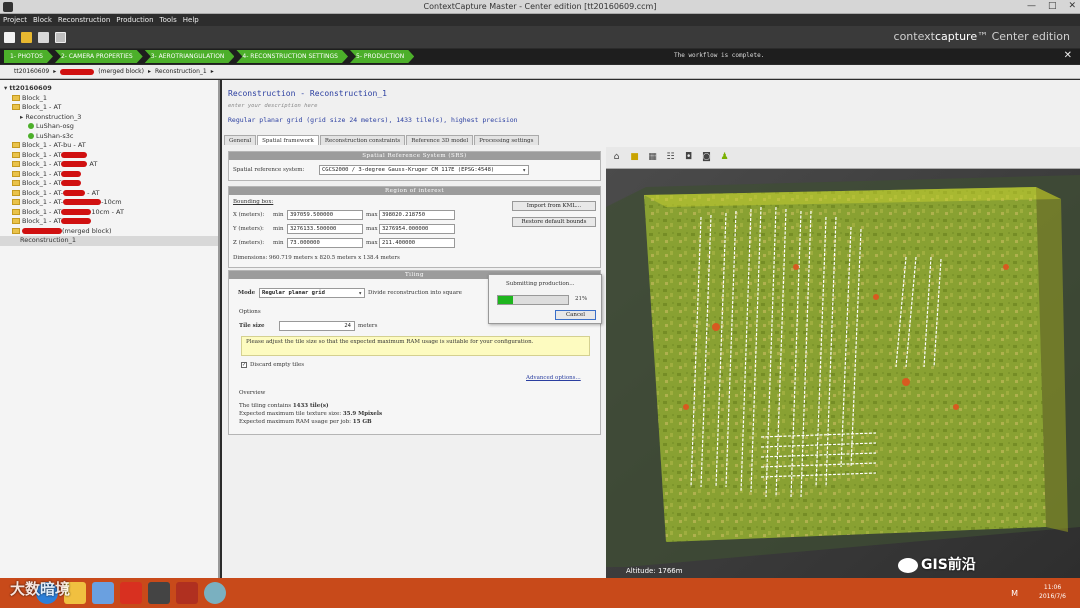 The width and height of the screenshot is (1080, 608). Describe the element at coordinates (634, 157) in the screenshot. I see `cube-view-icon: ■` at that location.